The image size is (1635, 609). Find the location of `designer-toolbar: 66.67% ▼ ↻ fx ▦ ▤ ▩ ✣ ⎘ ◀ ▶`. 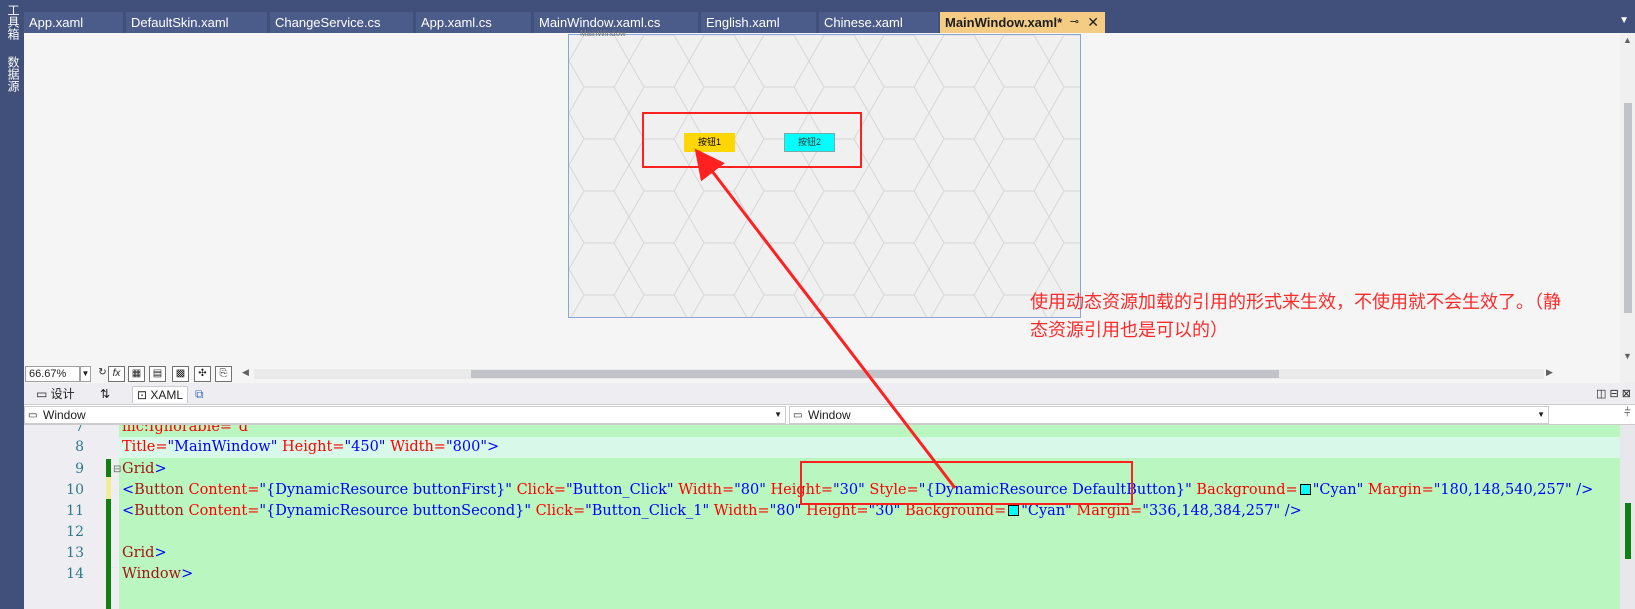

designer-toolbar: 66.67% ▼ ↻ fx ▦ ▤ ▩ ✣ ⎘ ◀ ▶ is located at coordinates (822, 374).